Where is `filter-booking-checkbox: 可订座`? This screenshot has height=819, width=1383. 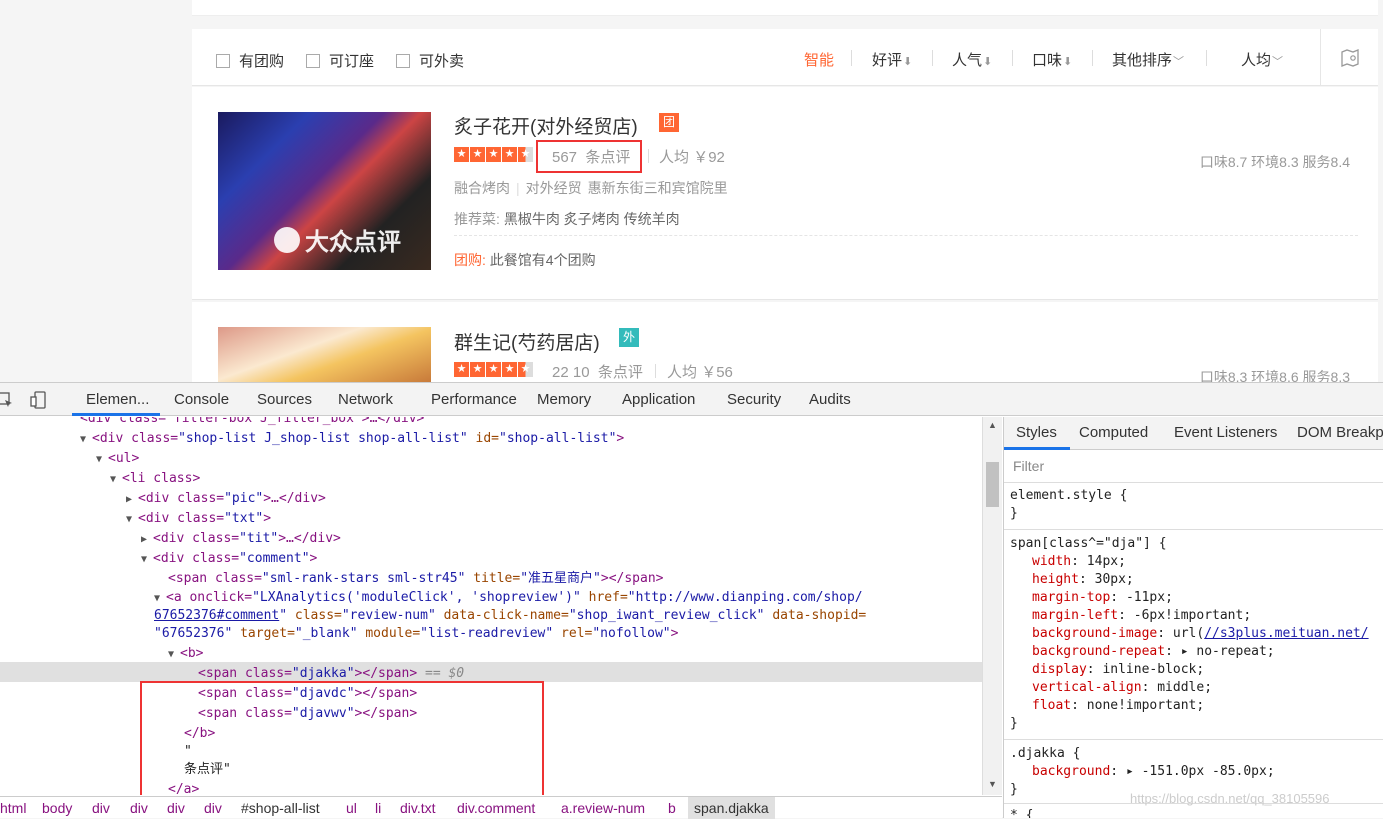
filter-booking-checkbox: 可订座 is located at coordinates (340, 60).